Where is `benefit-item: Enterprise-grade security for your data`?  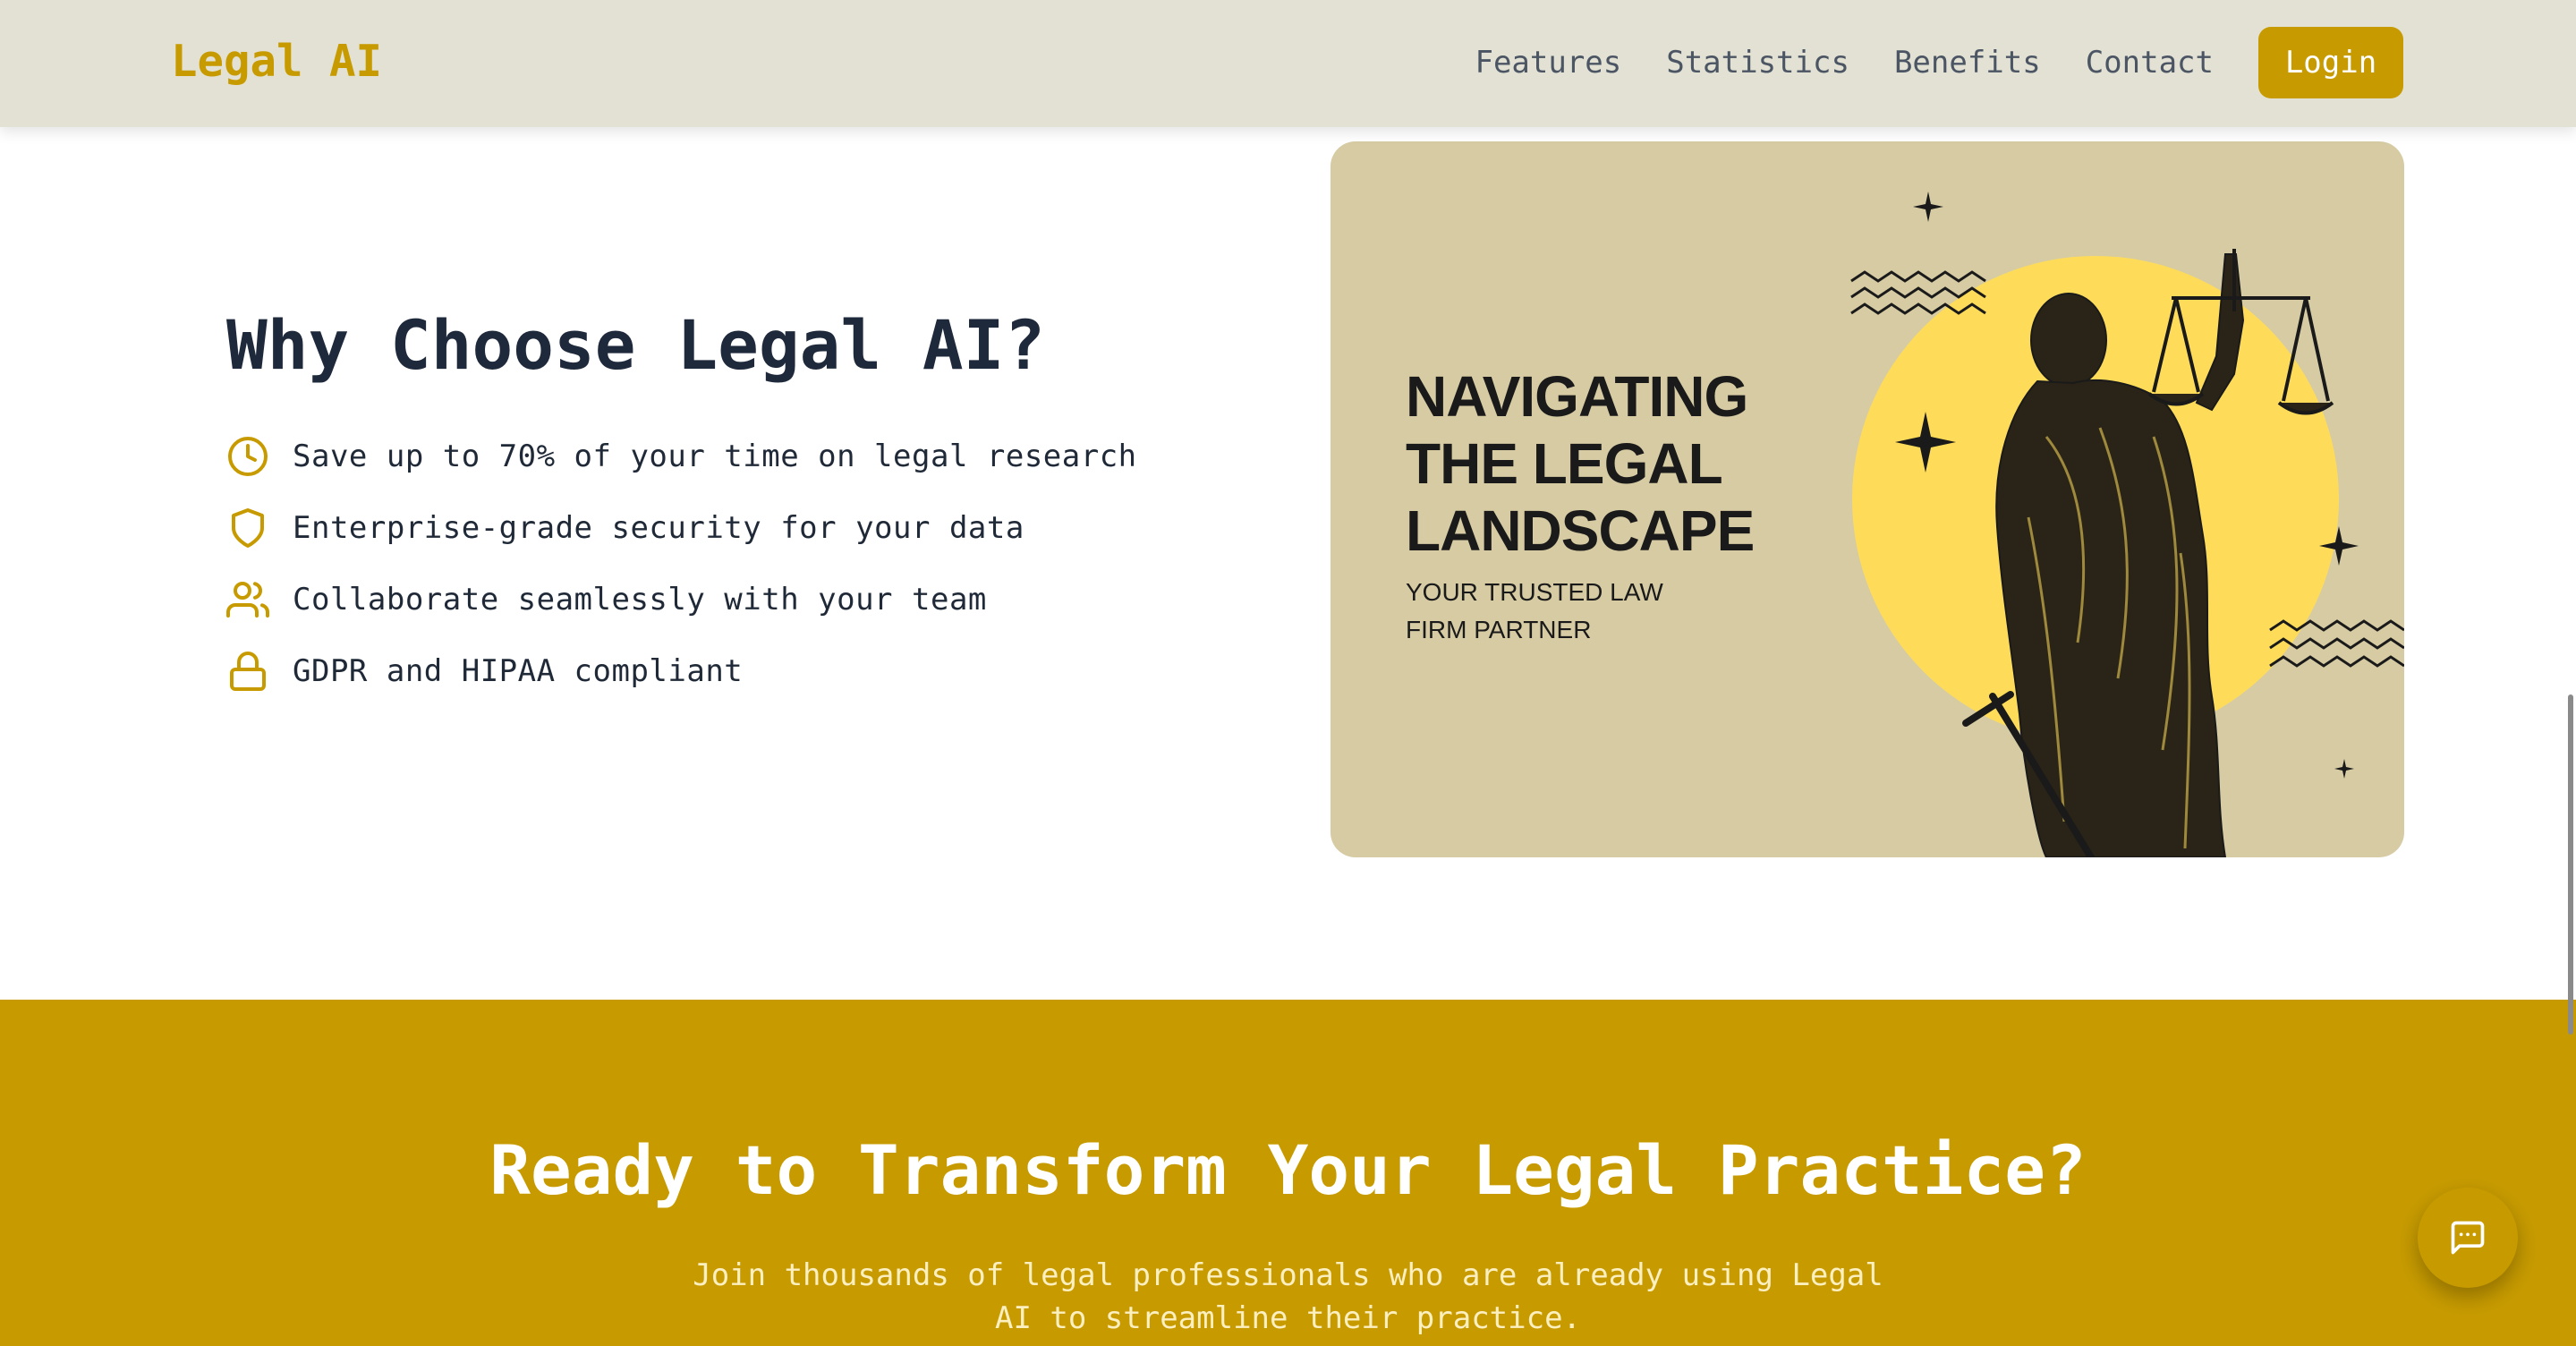
benefit-item: Enterprise-grade security for your data is located at coordinates (681, 528).